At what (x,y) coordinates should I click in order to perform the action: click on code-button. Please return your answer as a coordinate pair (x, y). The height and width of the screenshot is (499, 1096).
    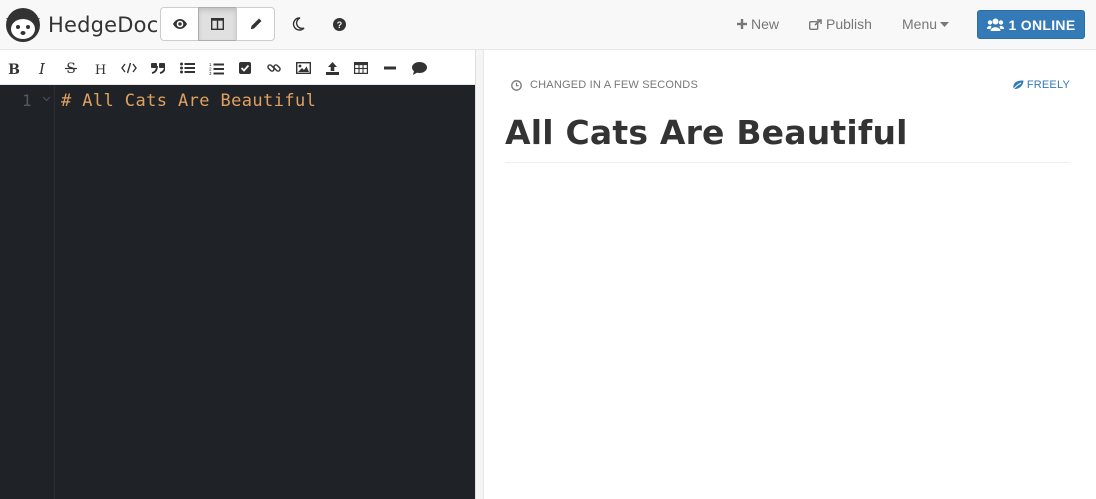
    Looking at the image, I should click on (129, 68).